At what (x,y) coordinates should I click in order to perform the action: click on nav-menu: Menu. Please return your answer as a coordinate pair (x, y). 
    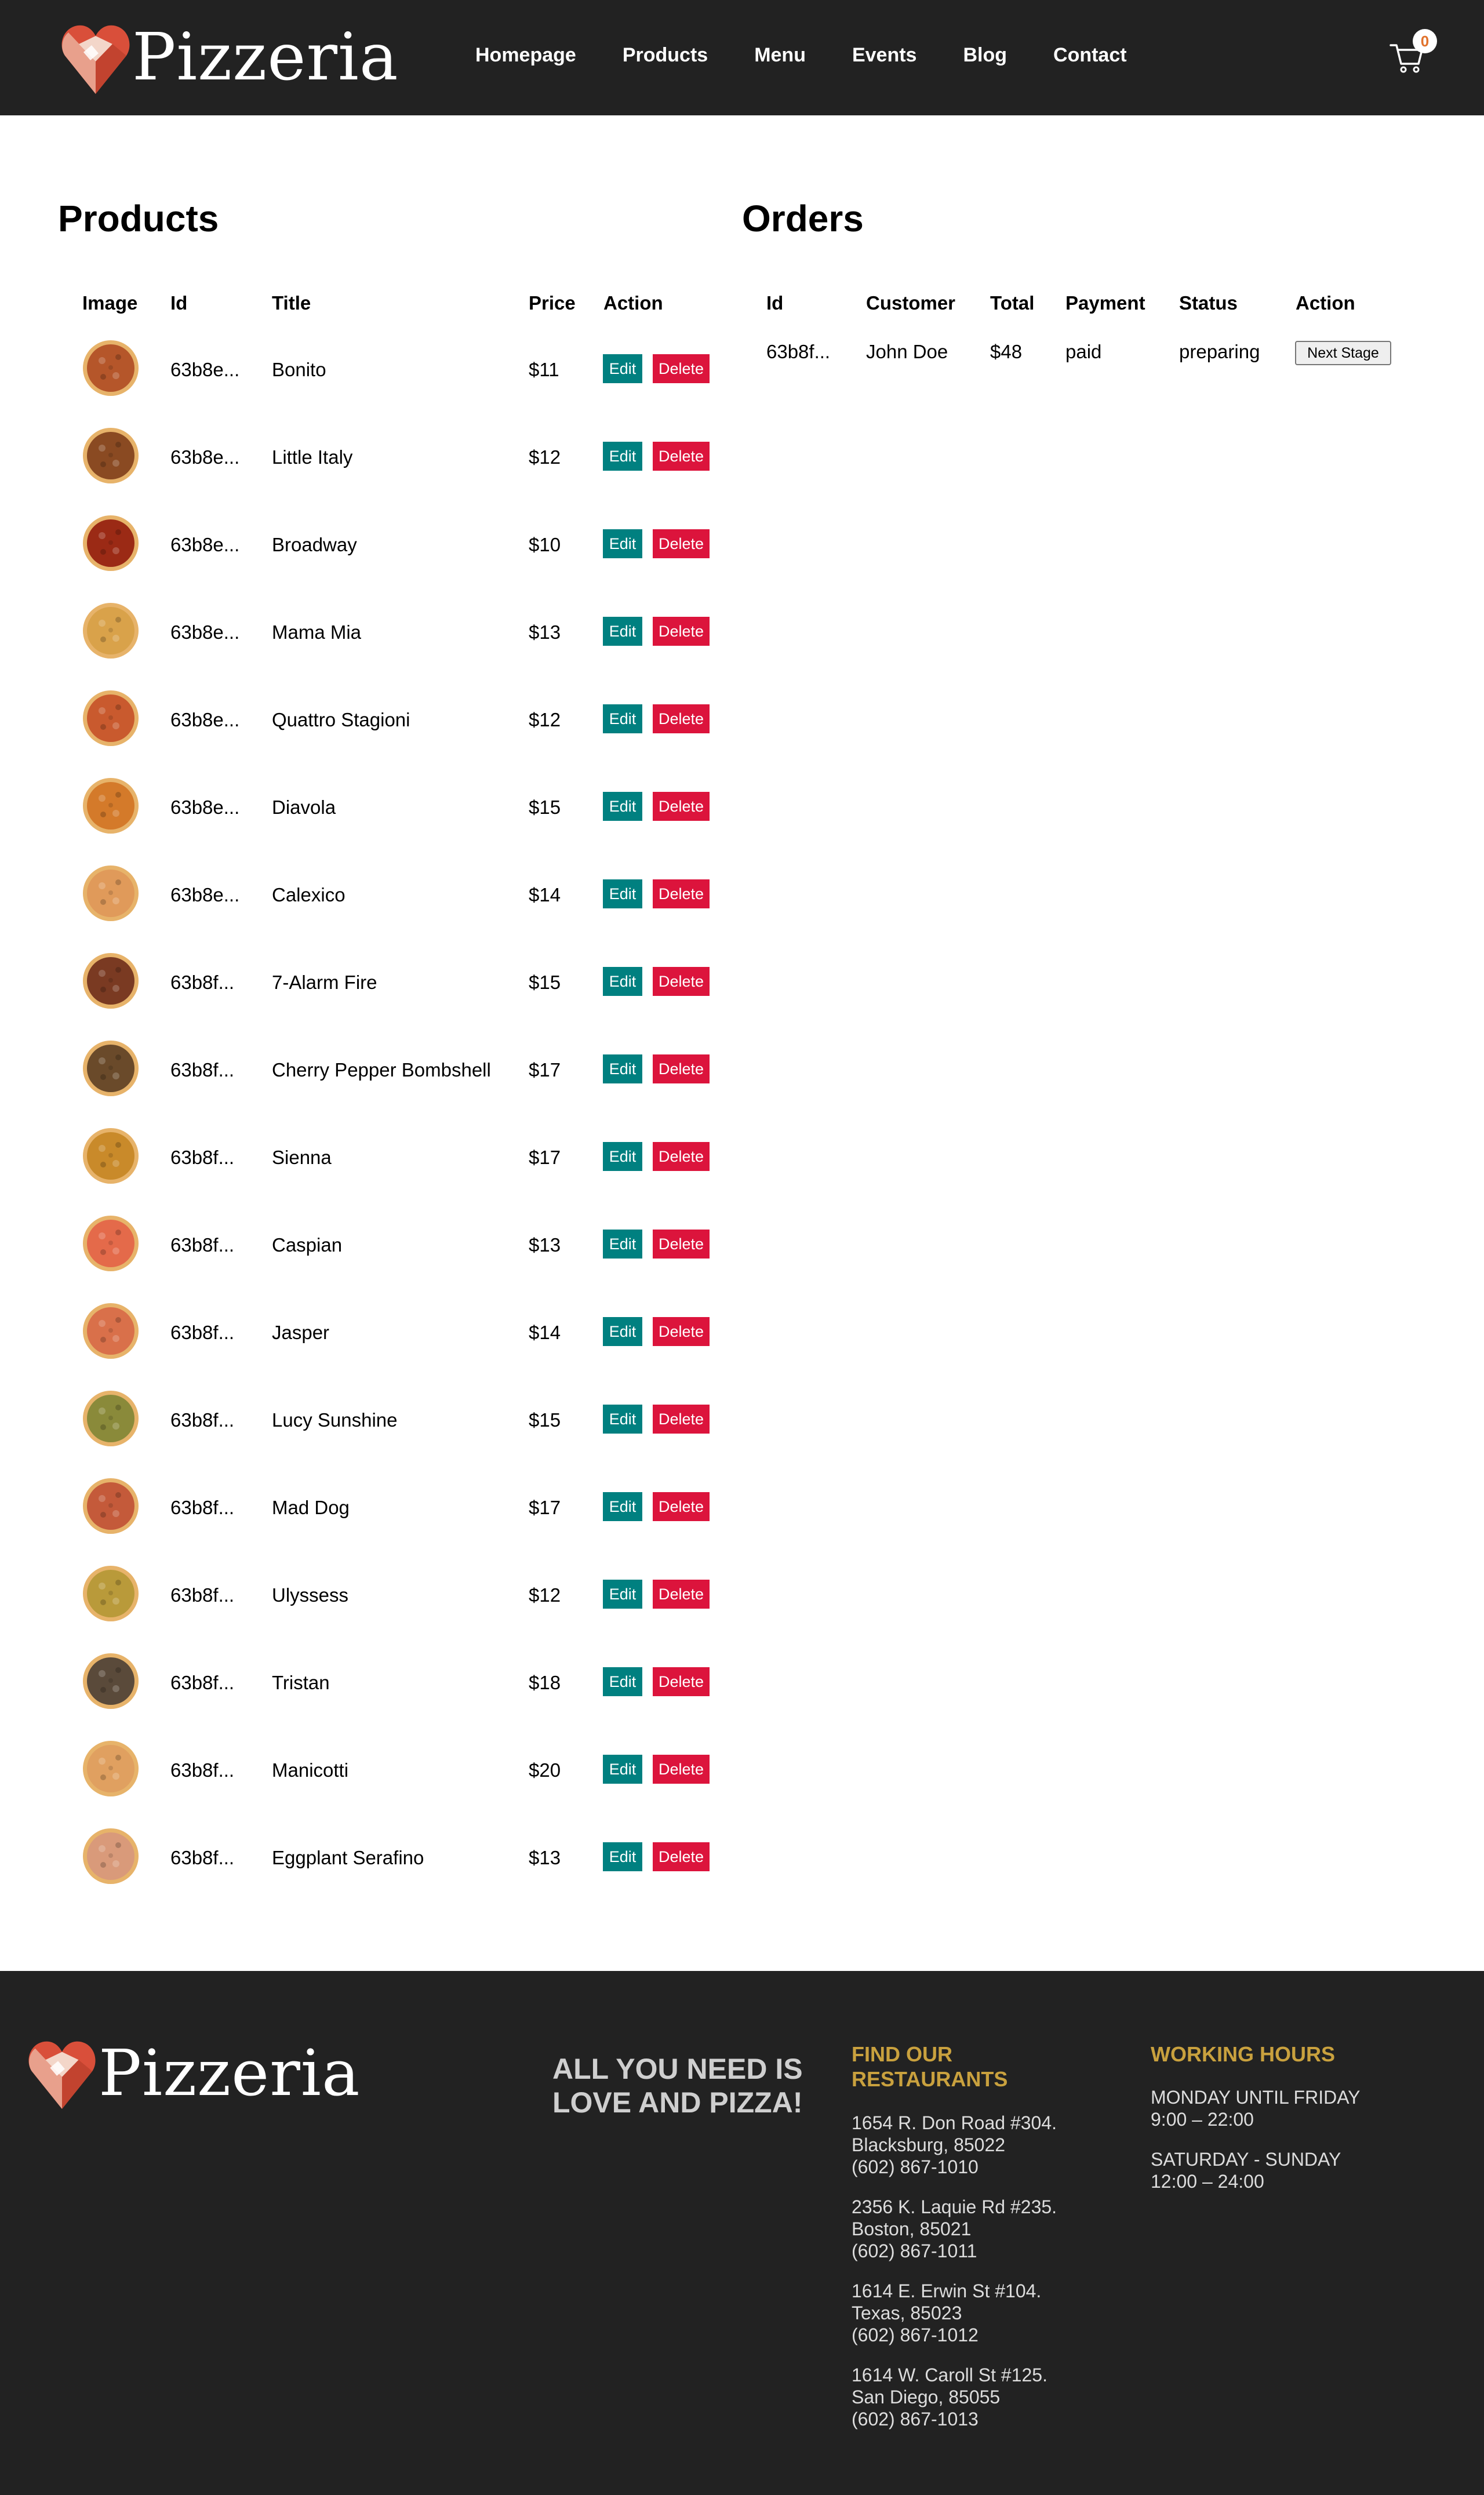
    Looking at the image, I should click on (780, 55).